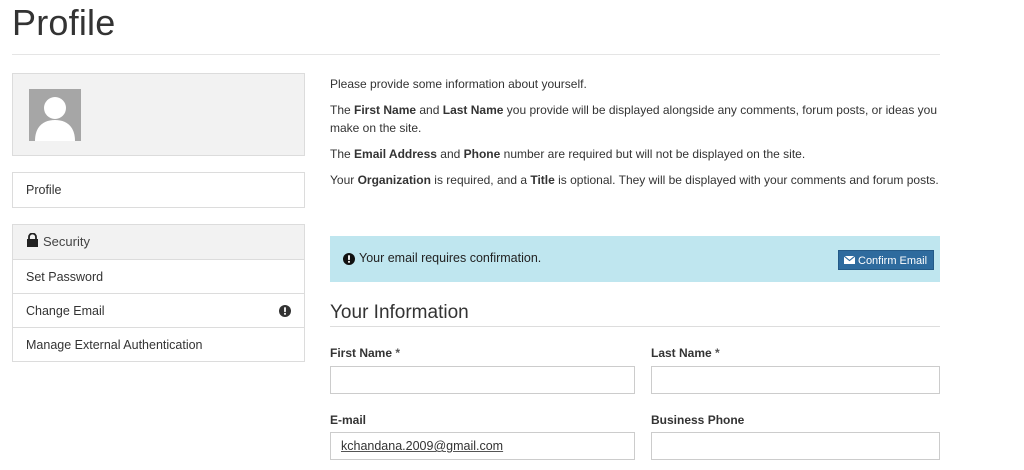  What do you see at coordinates (635, 326) in the screenshot?
I see `section-divider` at bounding box center [635, 326].